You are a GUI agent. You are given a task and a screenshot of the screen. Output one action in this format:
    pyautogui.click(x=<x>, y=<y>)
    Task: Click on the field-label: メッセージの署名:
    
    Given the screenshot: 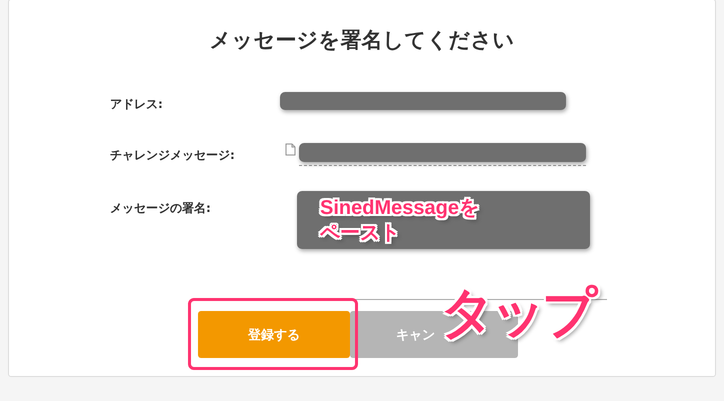 What is the action you would take?
    pyautogui.click(x=161, y=208)
    